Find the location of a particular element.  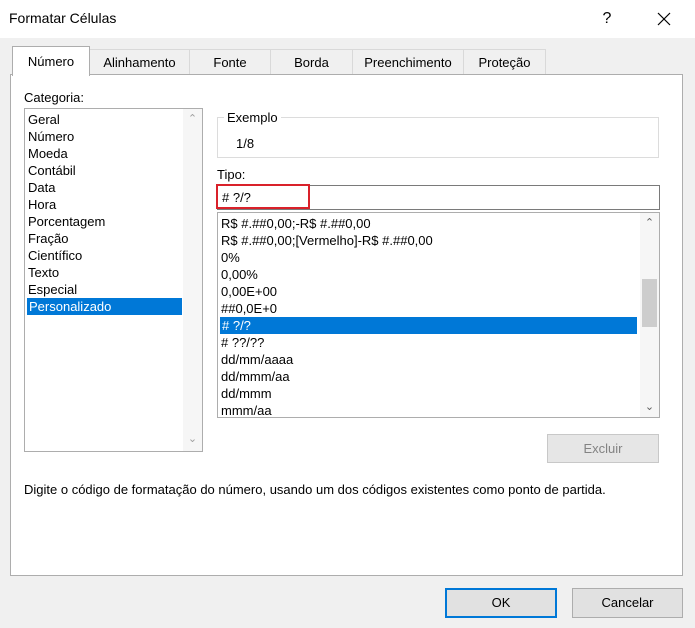

format-item-selected: # ?/? is located at coordinates (428, 325).